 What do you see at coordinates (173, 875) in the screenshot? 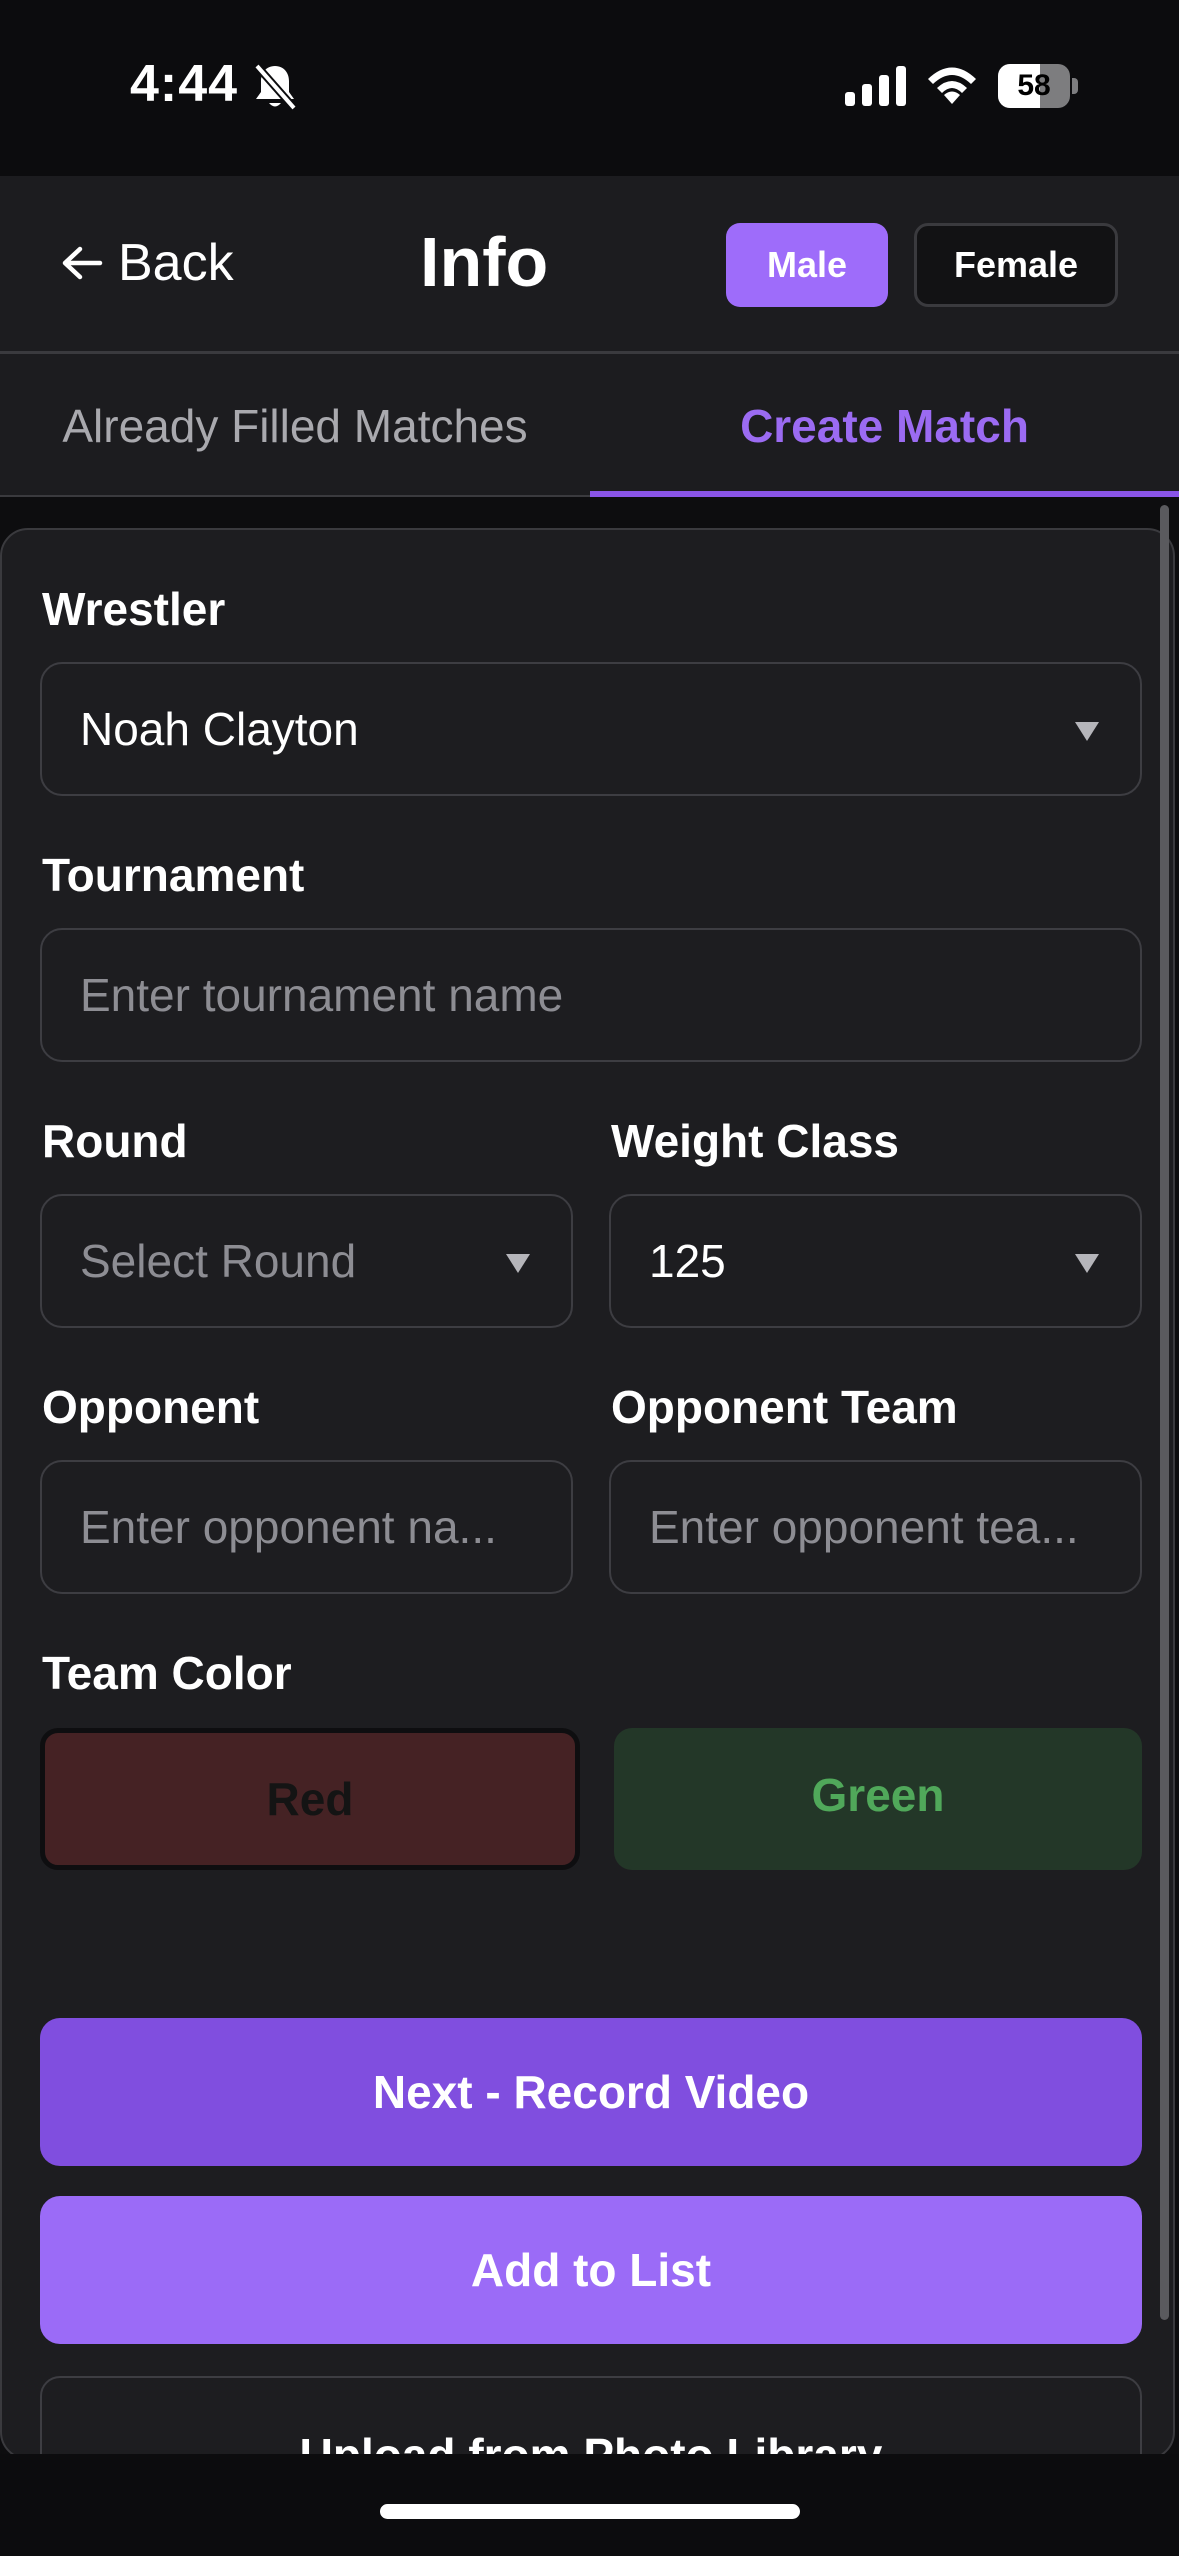
I see `tournament-label: Tournament` at bounding box center [173, 875].